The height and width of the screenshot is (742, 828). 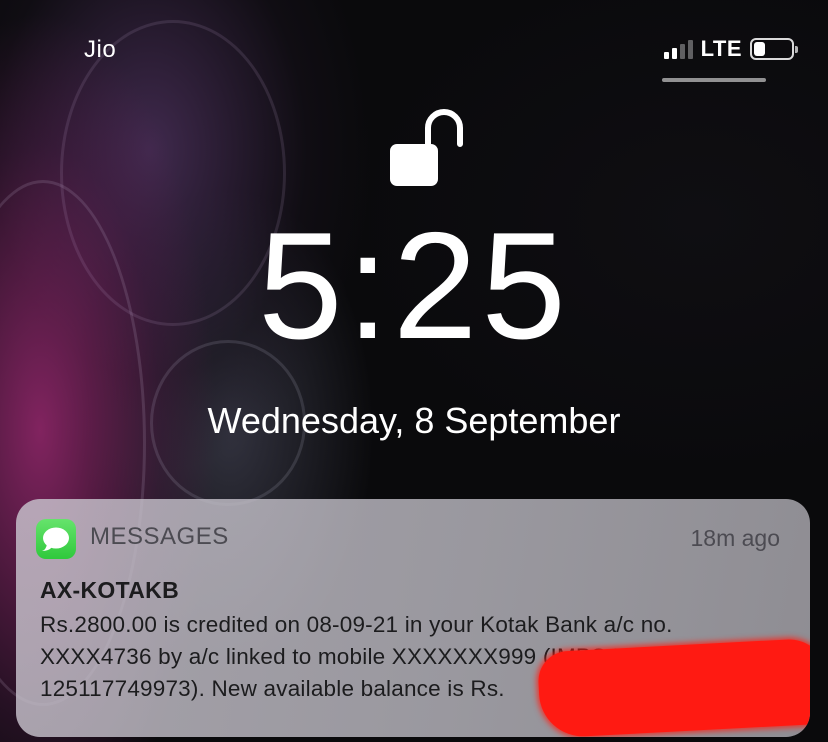 What do you see at coordinates (721, 48) in the screenshot?
I see `network-type-label: LTE` at bounding box center [721, 48].